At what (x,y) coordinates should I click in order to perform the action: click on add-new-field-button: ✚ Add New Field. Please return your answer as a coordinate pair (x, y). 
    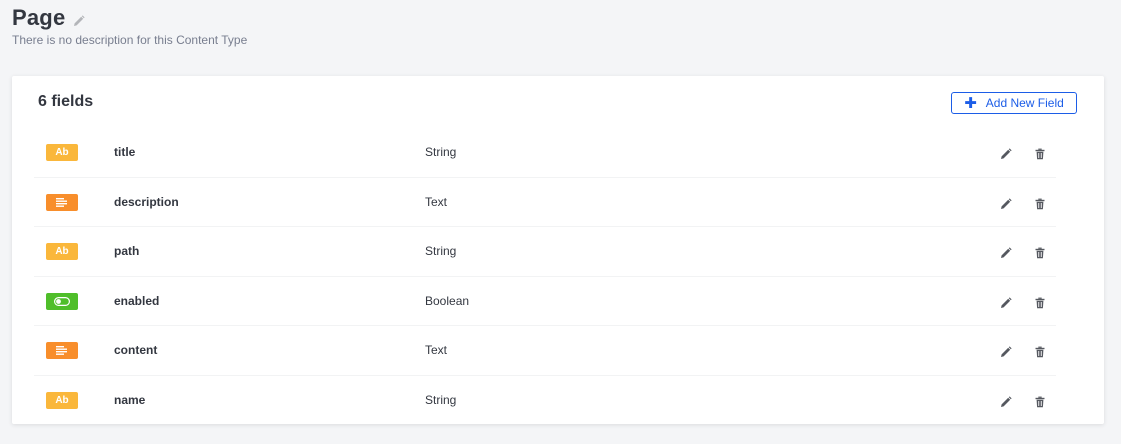
    Looking at the image, I should click on (1014, 103).